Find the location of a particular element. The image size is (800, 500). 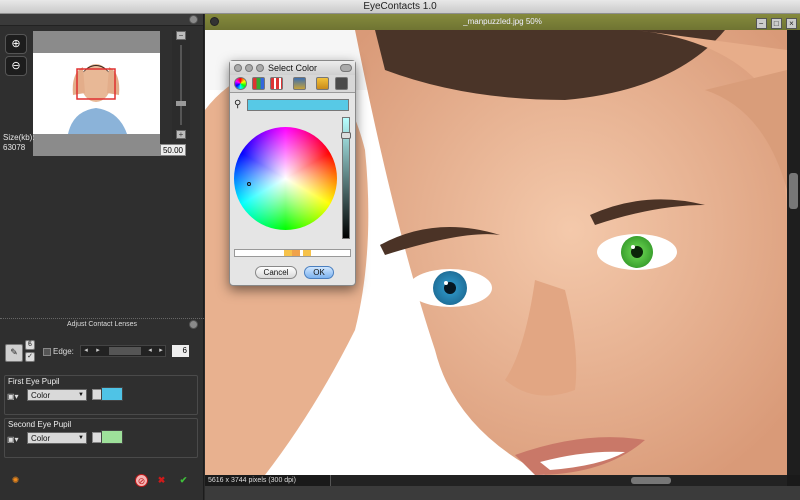

edge-slider-left-arrow: ◂ is located at coordinates (86, 351).